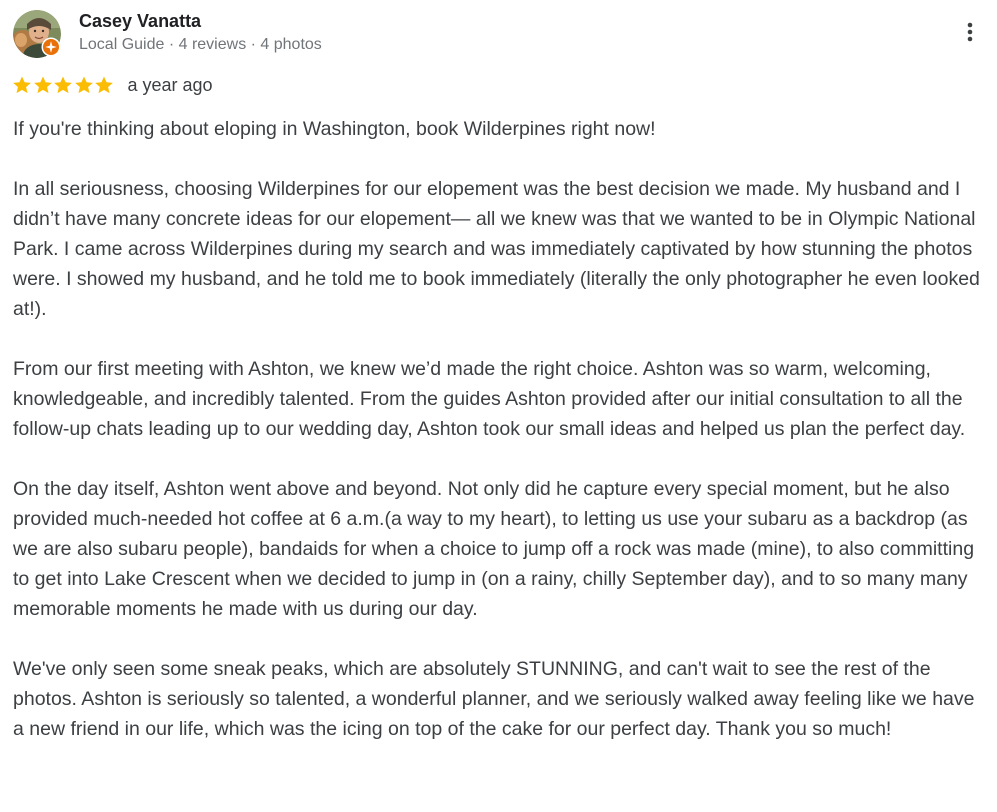 The width and height of the screenshot is (997, 812). What do you see at coordinates (170, 85) in the screenshot?
I see `review-date: a year ago` at bounding box center [170, 85].